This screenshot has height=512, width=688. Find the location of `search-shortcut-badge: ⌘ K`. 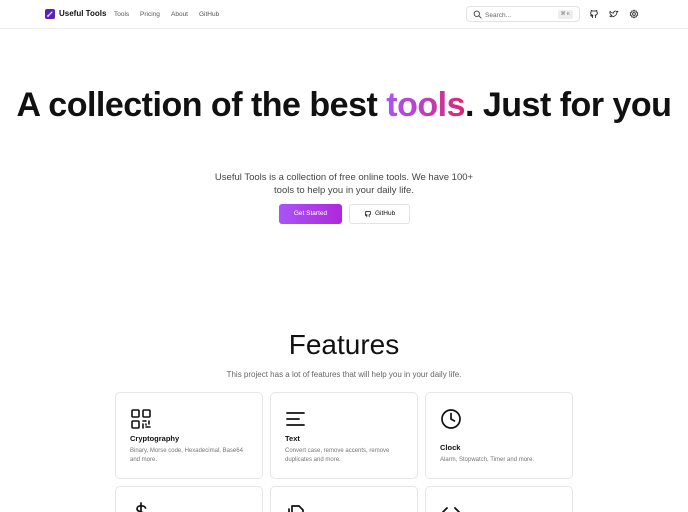

search-shortcut-badge: ⌘ K is located at coordinates (565, 14).